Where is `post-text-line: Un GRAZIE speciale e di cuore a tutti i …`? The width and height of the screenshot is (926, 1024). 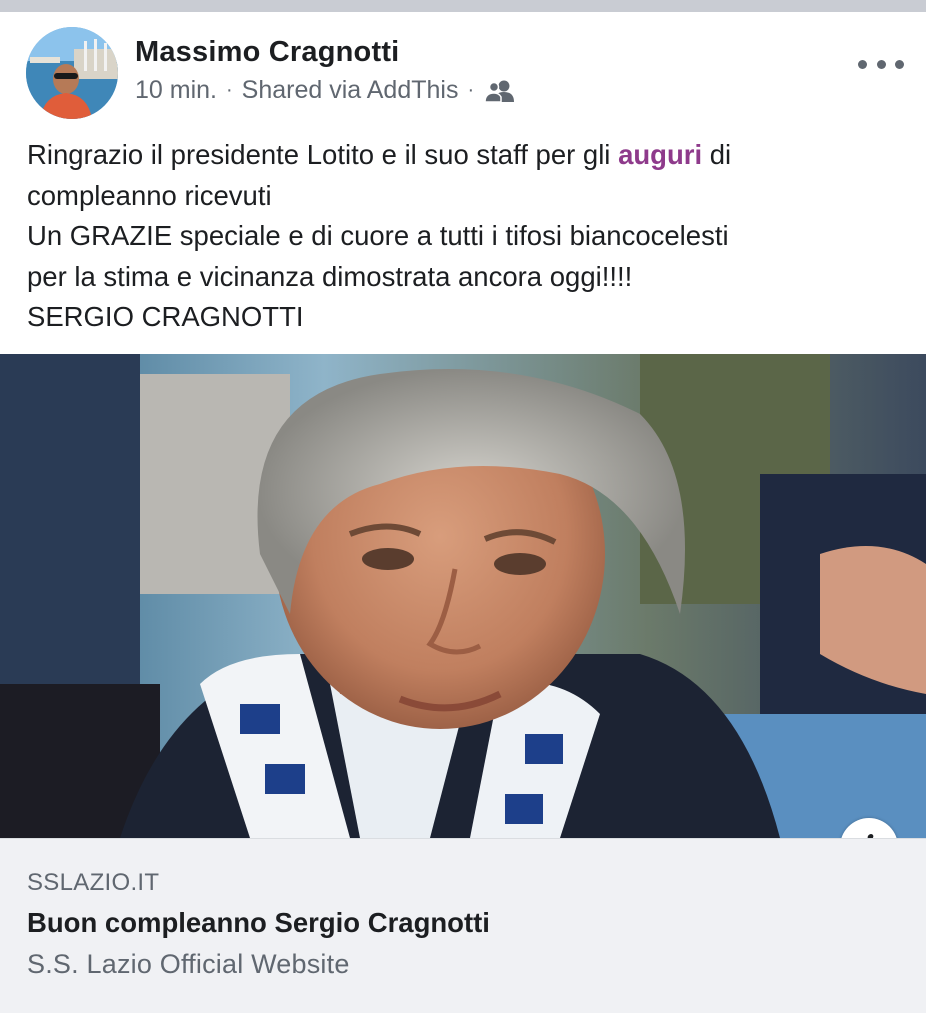 post-text-line: Un GRAZIE speciale e di cuore a tutti i … is located at coordinates (378, 235).